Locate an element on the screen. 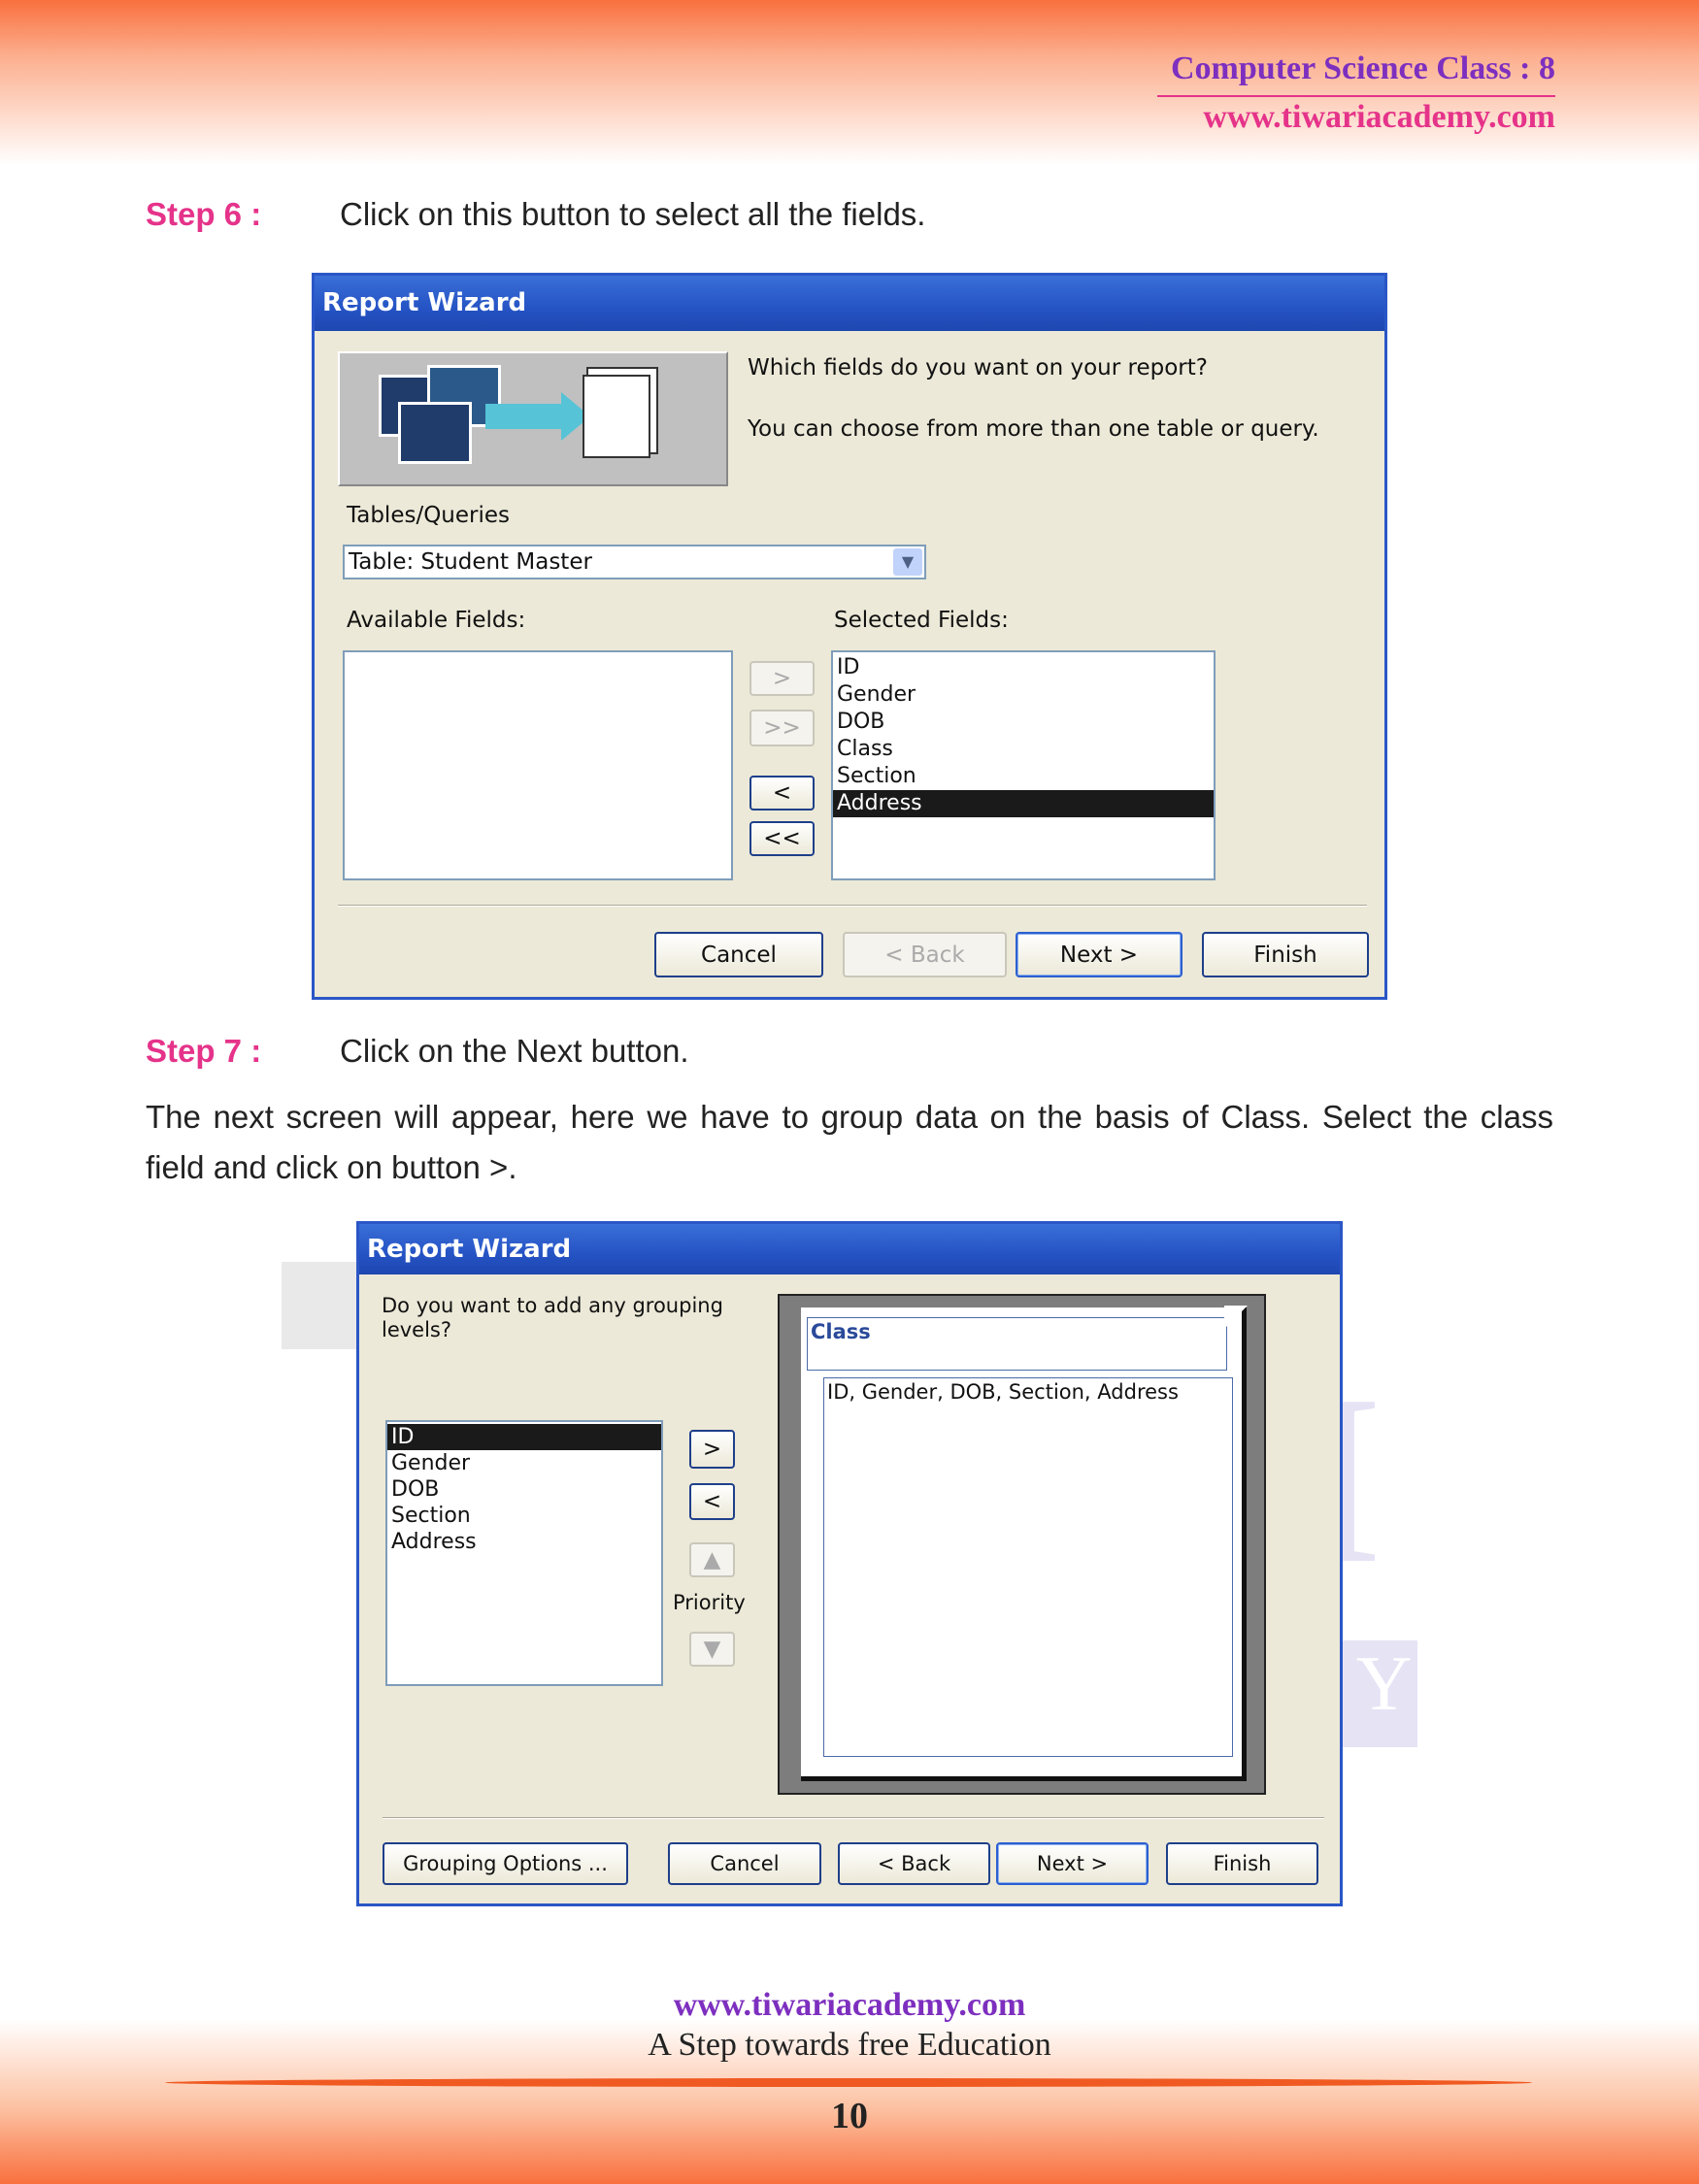  available-fields-label: Available Fields: is located at coordinates (436, 620).